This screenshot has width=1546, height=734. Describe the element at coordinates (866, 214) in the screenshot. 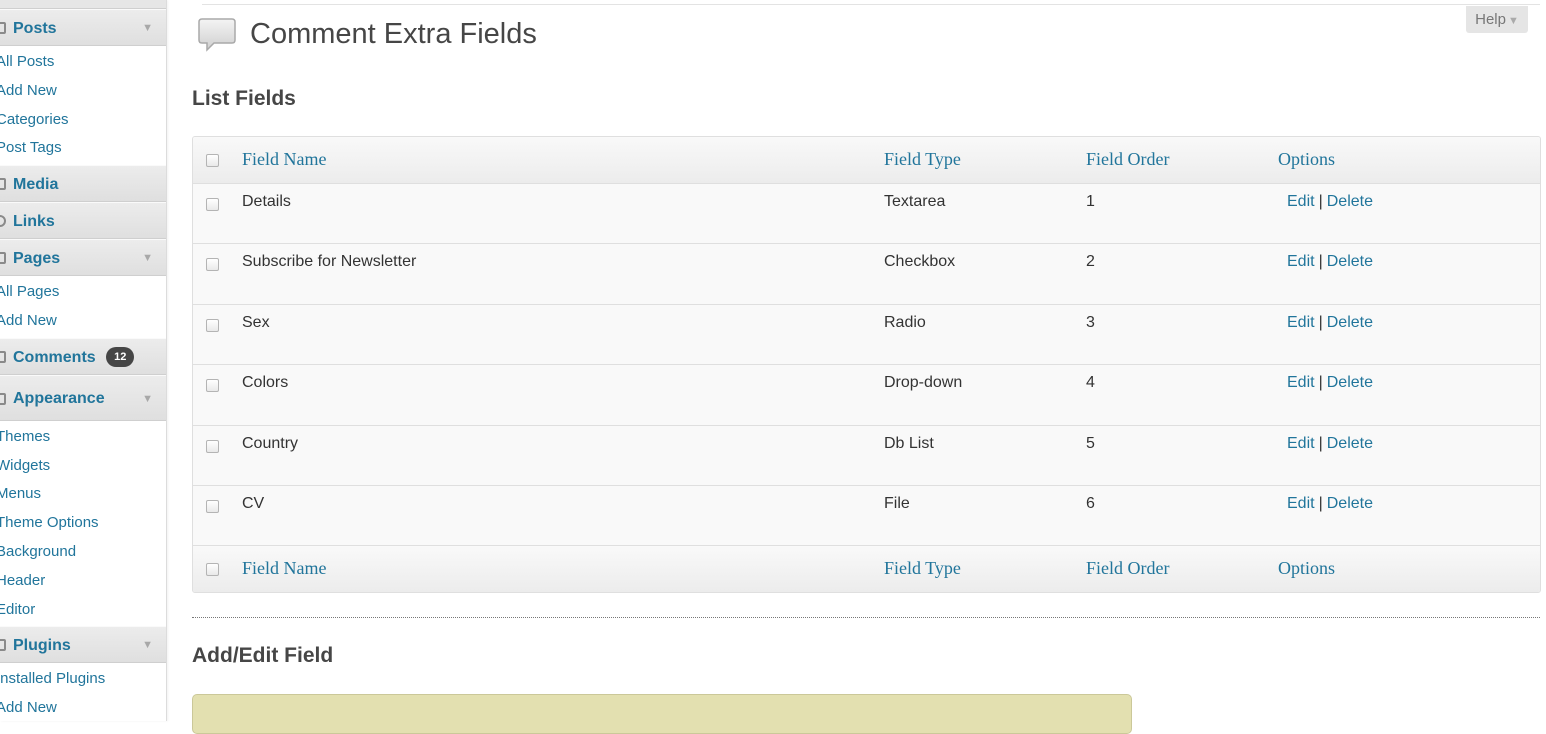

I see `table-row: Details Textarea 1 Edit | Delete` at that location.